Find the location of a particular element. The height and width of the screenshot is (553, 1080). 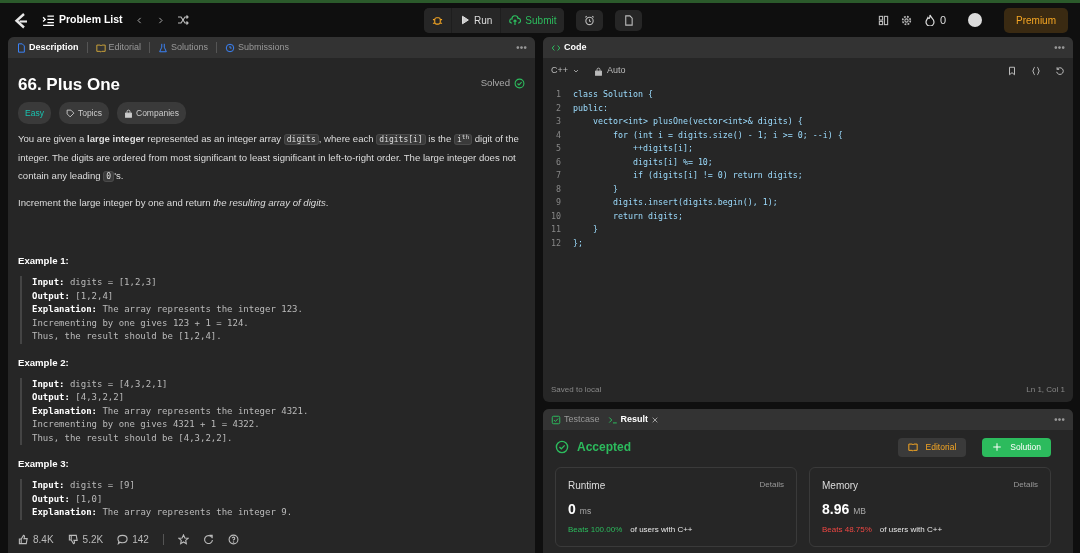

code-line: ++digits[i]; is located at coordinates (662, 148).